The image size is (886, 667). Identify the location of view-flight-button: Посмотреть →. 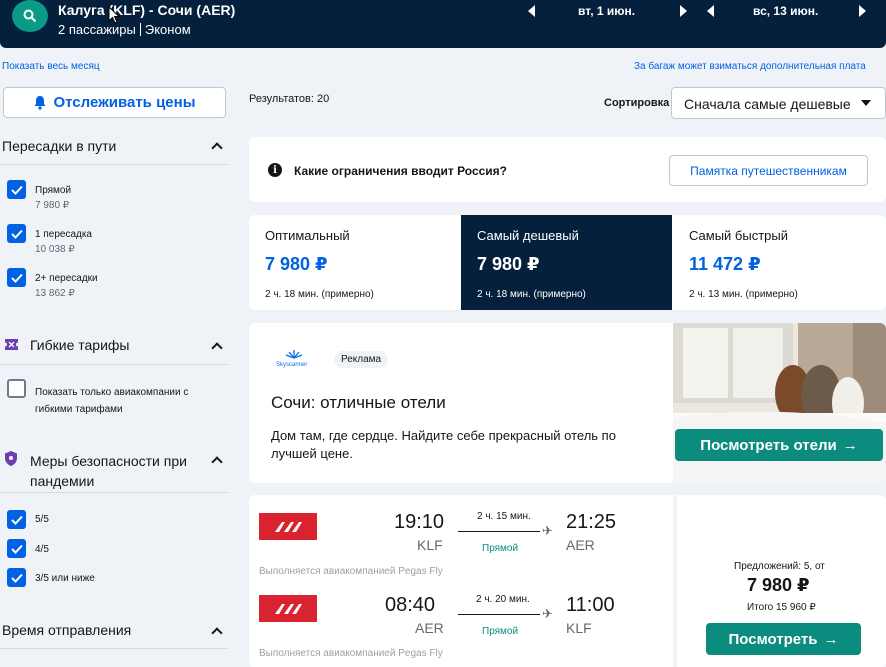
(783, 639).